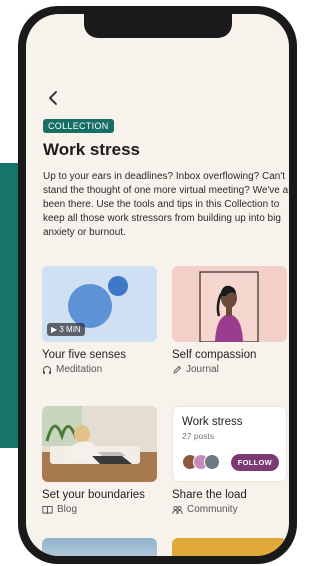  What do you see at coordinates (70, 329) in the screenshot?
I see `duration-label: 3 MIN` at bounding box center [70, 329].